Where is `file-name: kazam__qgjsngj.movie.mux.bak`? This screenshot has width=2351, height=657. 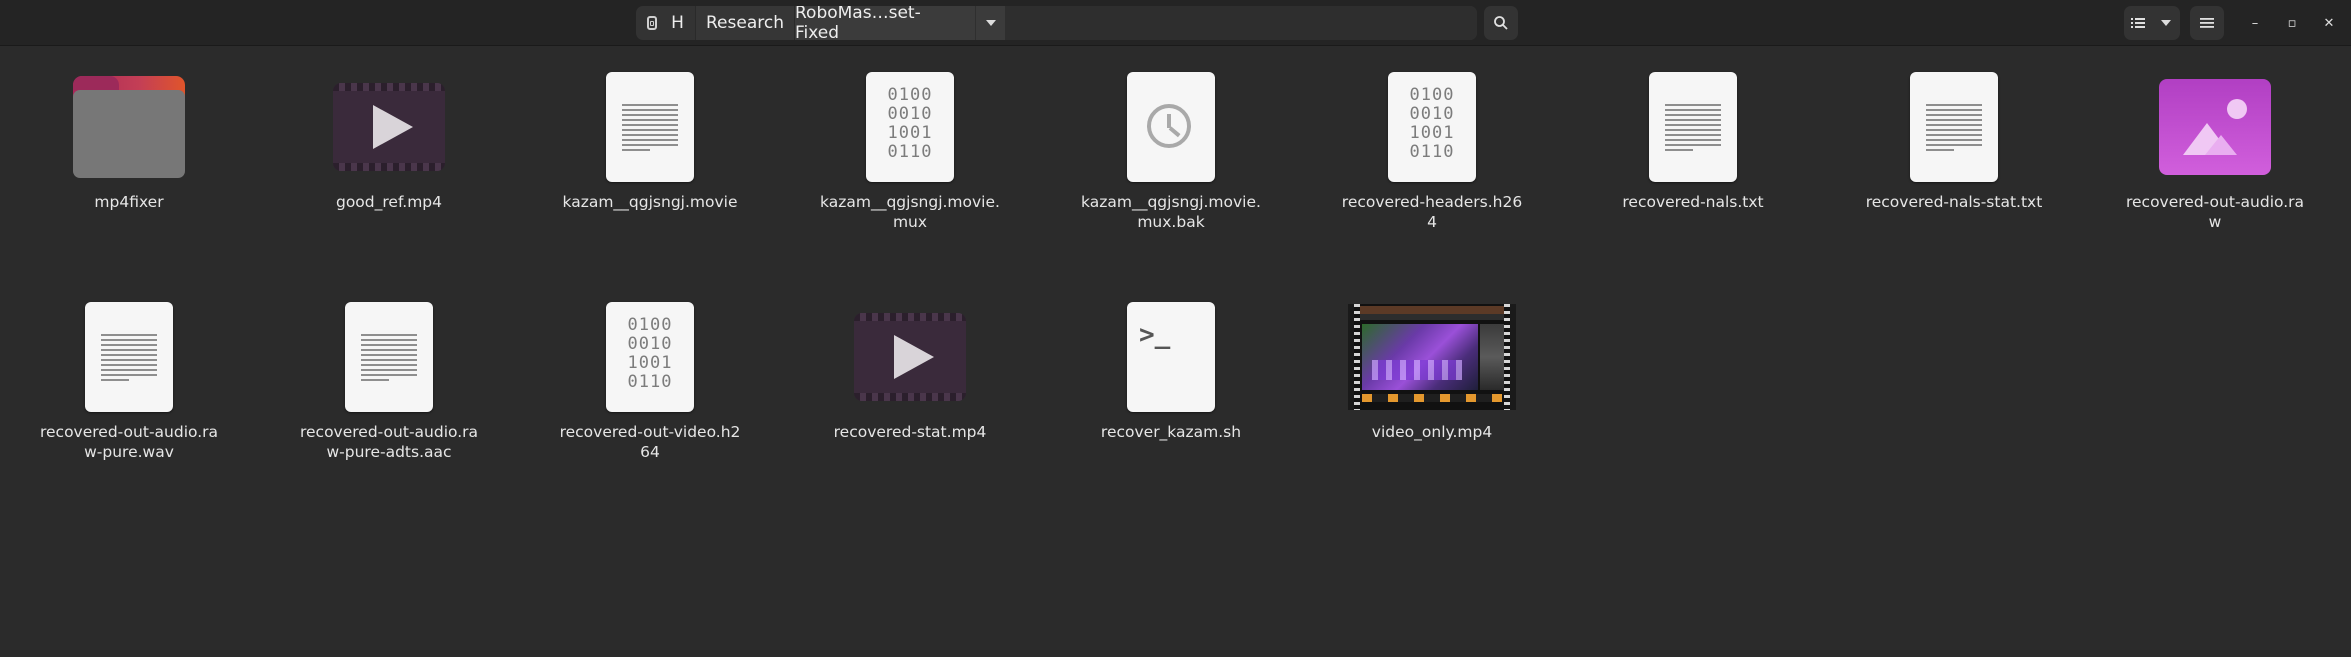
file-name: kazam__qgjsngj.movie.mux.bak is located at coordinates (1171, 212).